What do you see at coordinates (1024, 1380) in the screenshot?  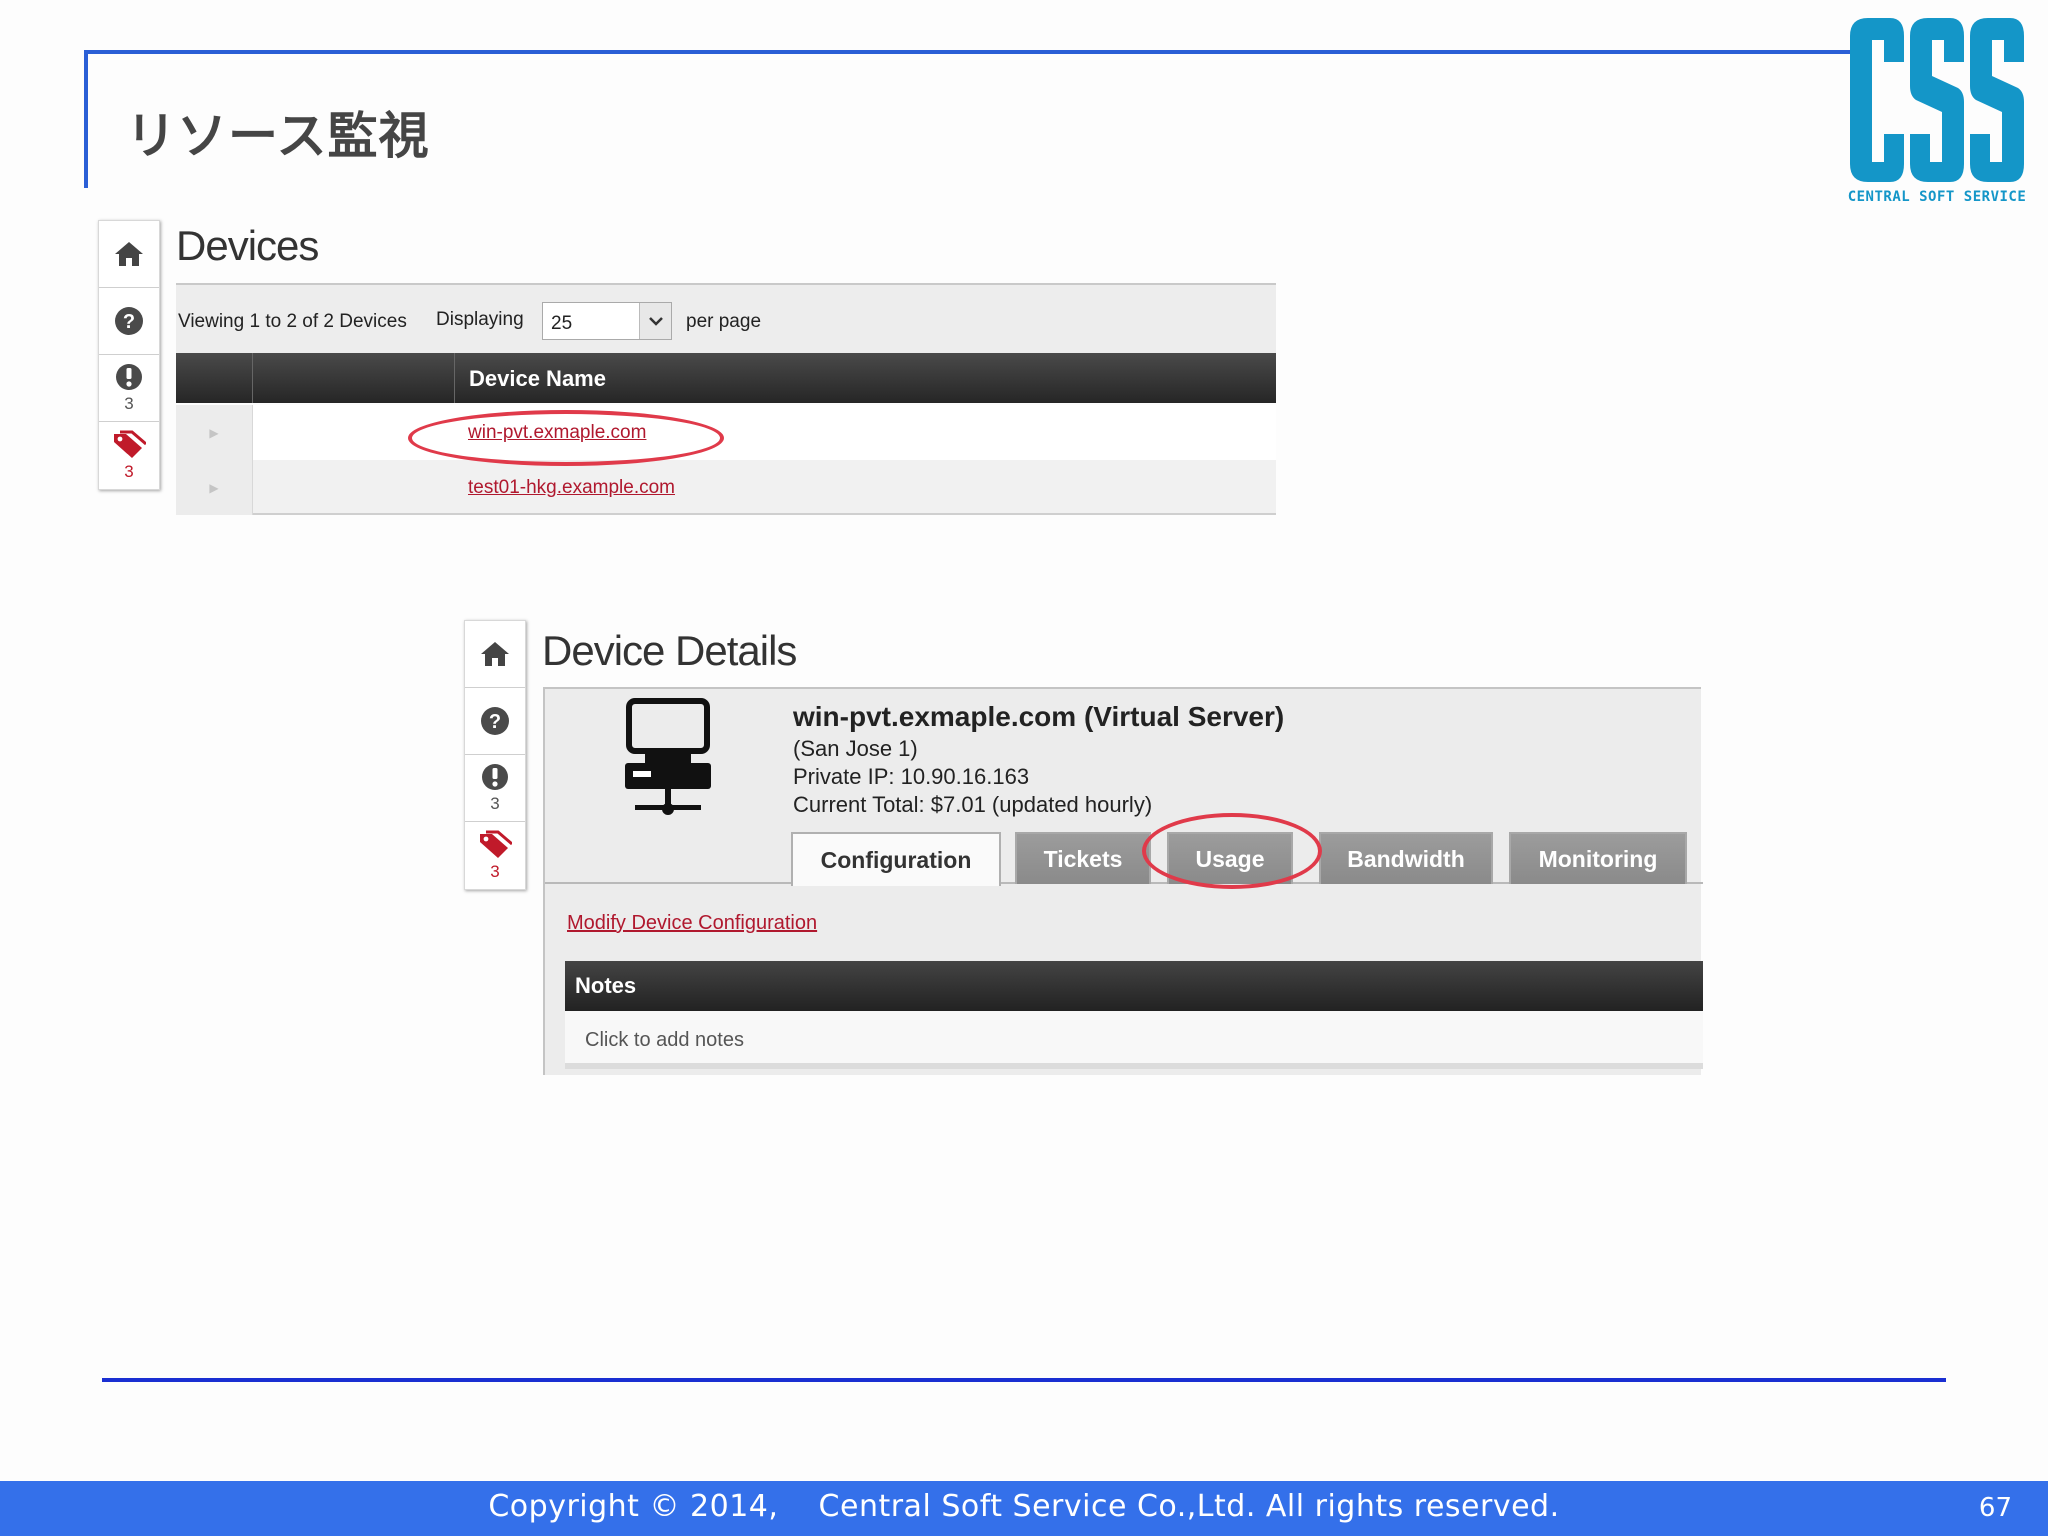 I see `footer-divider` at bounding box center [1024, 1380].